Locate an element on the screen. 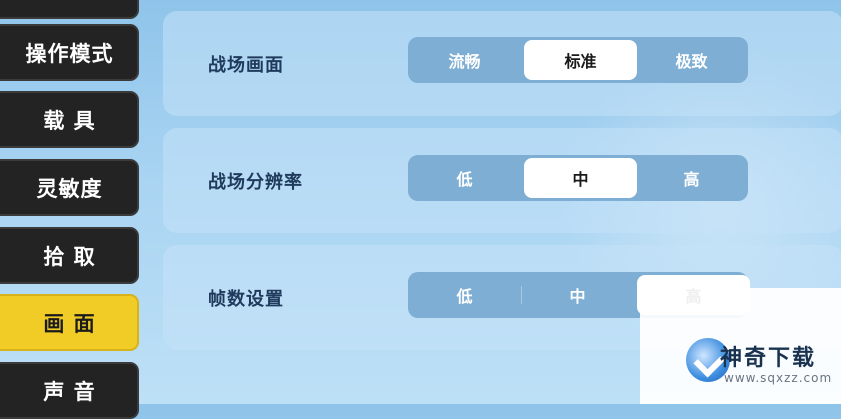 The image size is (841, 419). sidebar-item-label: 拾 取 is located at coordinates (69, 256).